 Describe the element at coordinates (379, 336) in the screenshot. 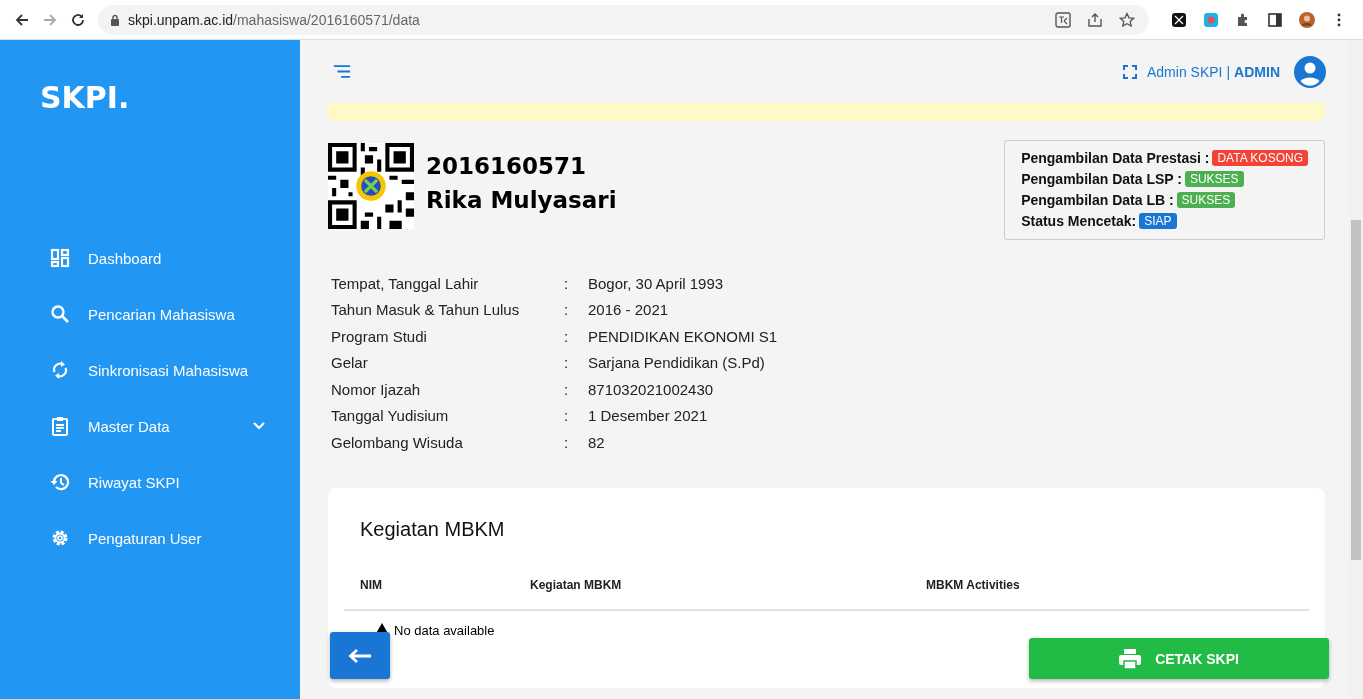

I see `detail-label: Program Studi` at that location.